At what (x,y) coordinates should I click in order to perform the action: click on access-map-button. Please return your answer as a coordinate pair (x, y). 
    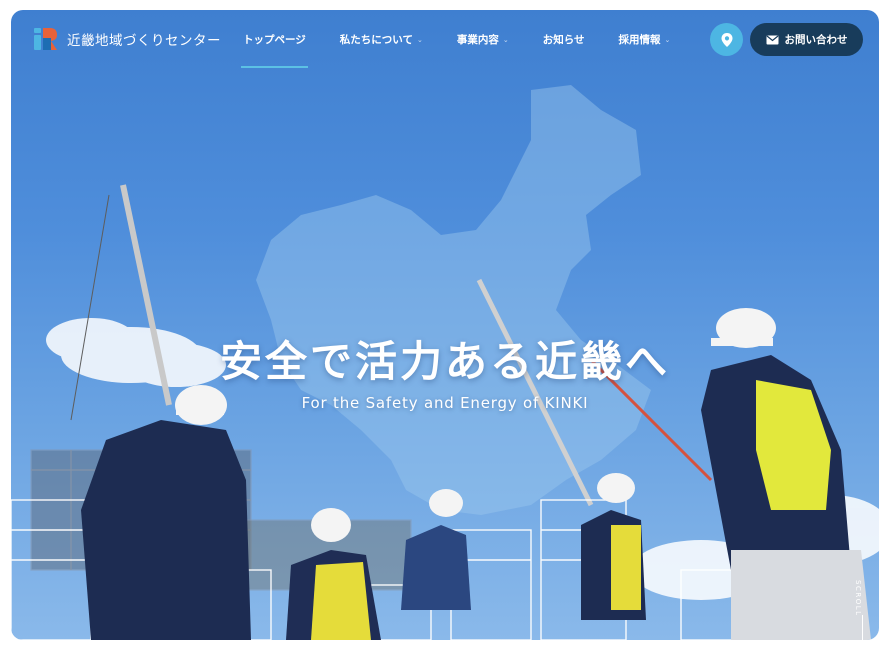
    Looking at the image, I should click on (726, 39).